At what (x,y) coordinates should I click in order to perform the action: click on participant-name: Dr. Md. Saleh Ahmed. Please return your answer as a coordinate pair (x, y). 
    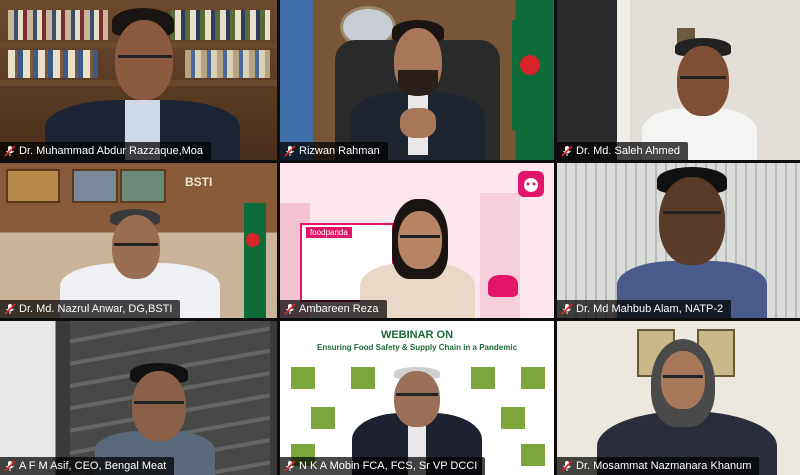
    Looking at the image, I should click on (628, 151).